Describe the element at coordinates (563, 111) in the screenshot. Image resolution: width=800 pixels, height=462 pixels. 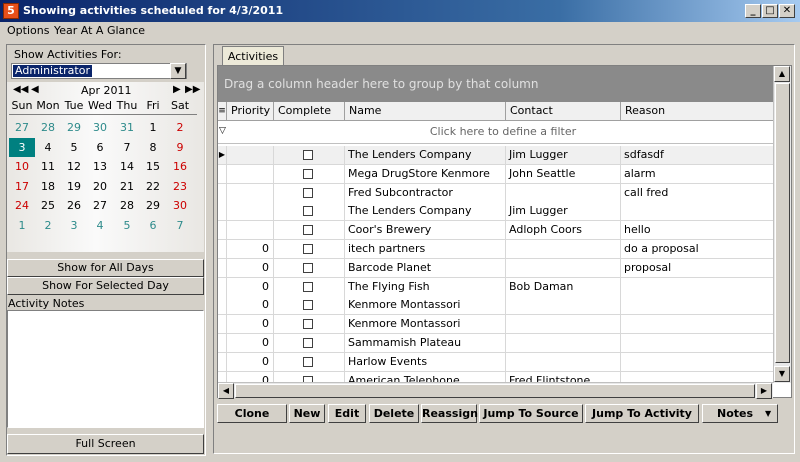
I see `column-header-contact: Contact` at that location.